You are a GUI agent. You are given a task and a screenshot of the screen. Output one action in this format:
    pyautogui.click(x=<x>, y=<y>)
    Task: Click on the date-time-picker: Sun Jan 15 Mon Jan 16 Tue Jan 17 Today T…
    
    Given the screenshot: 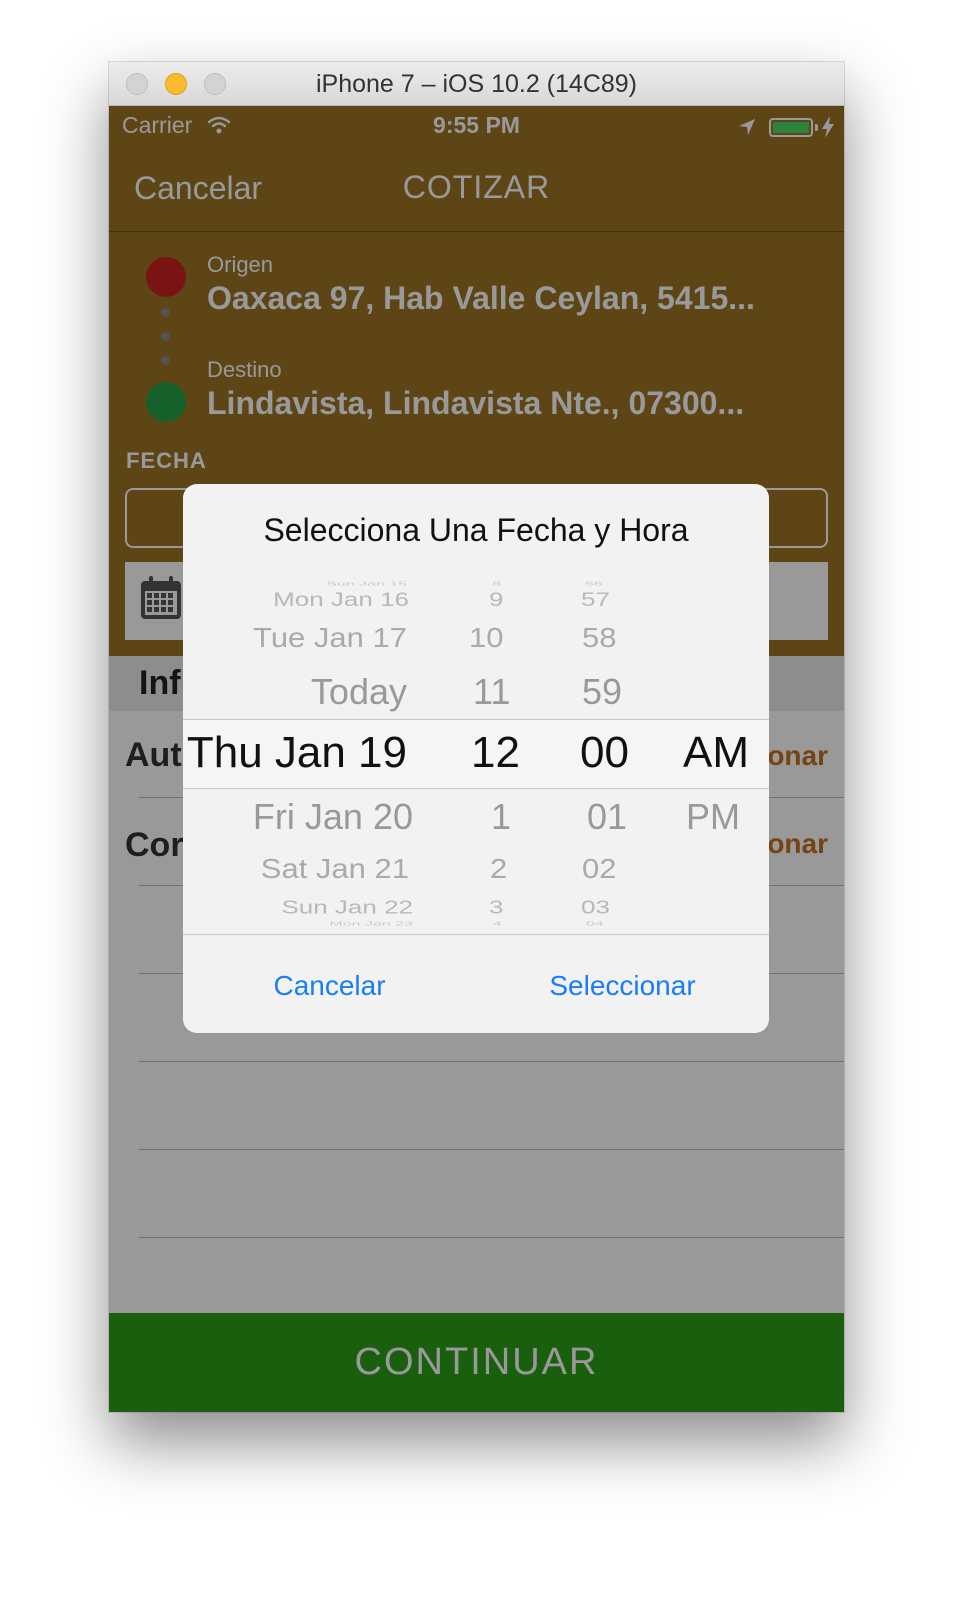 What is the action you would take?
    pyautogui.click(x=476, y=756)
    